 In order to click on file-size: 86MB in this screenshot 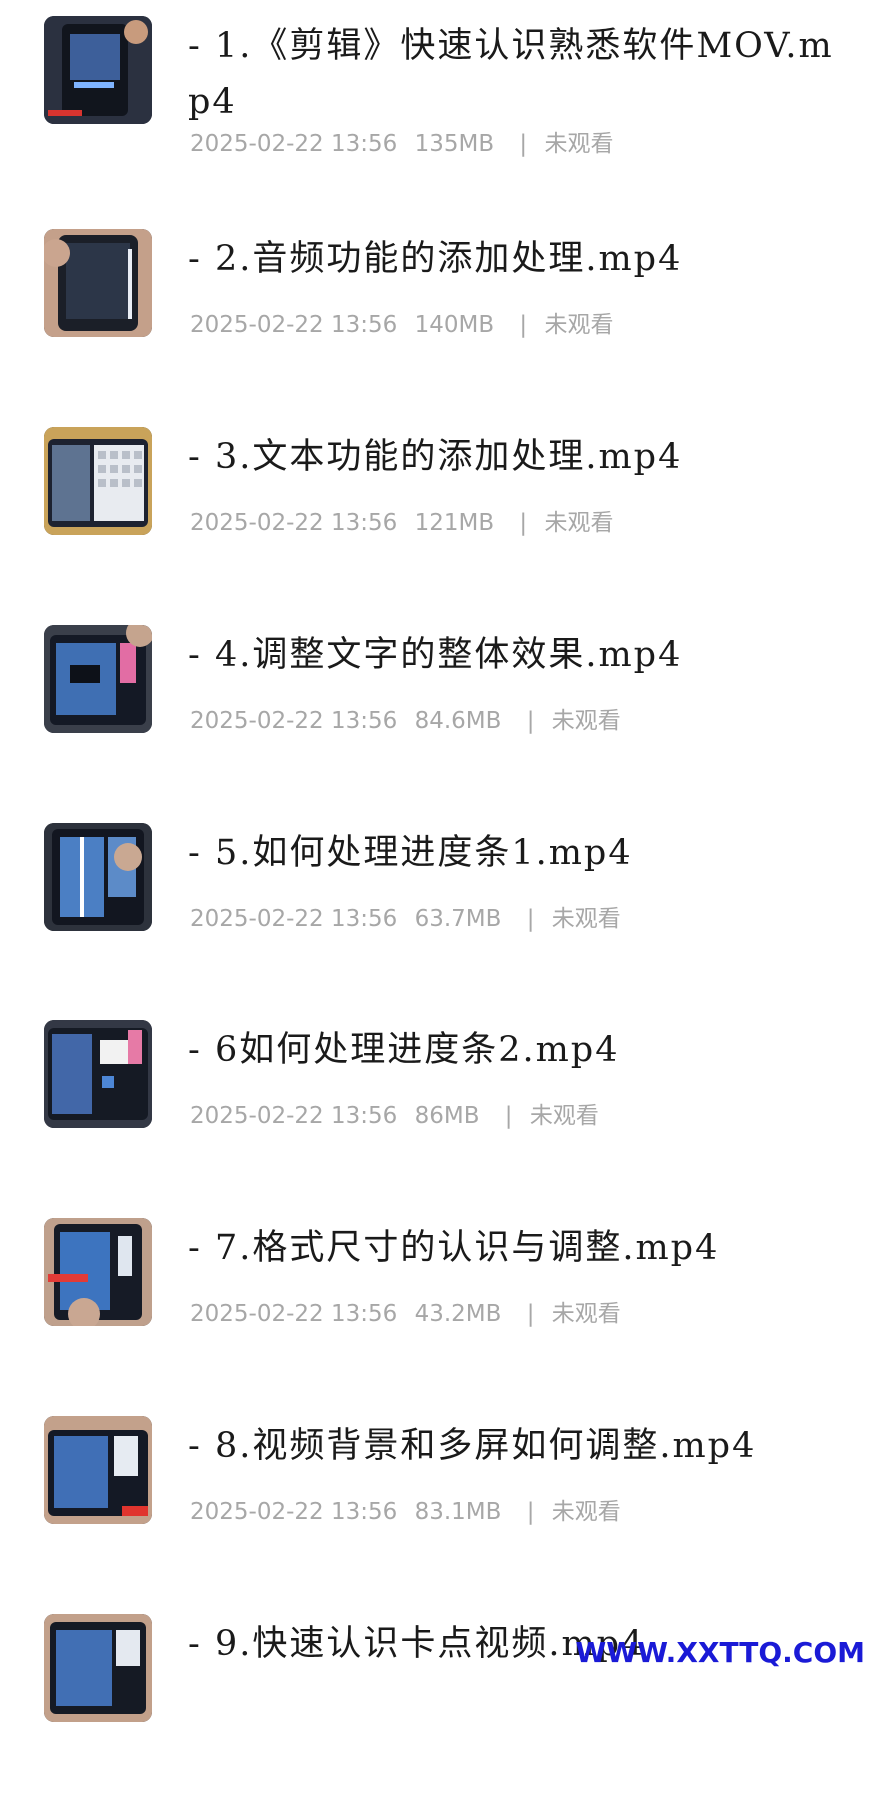, I will do `click(447, 1116)`.